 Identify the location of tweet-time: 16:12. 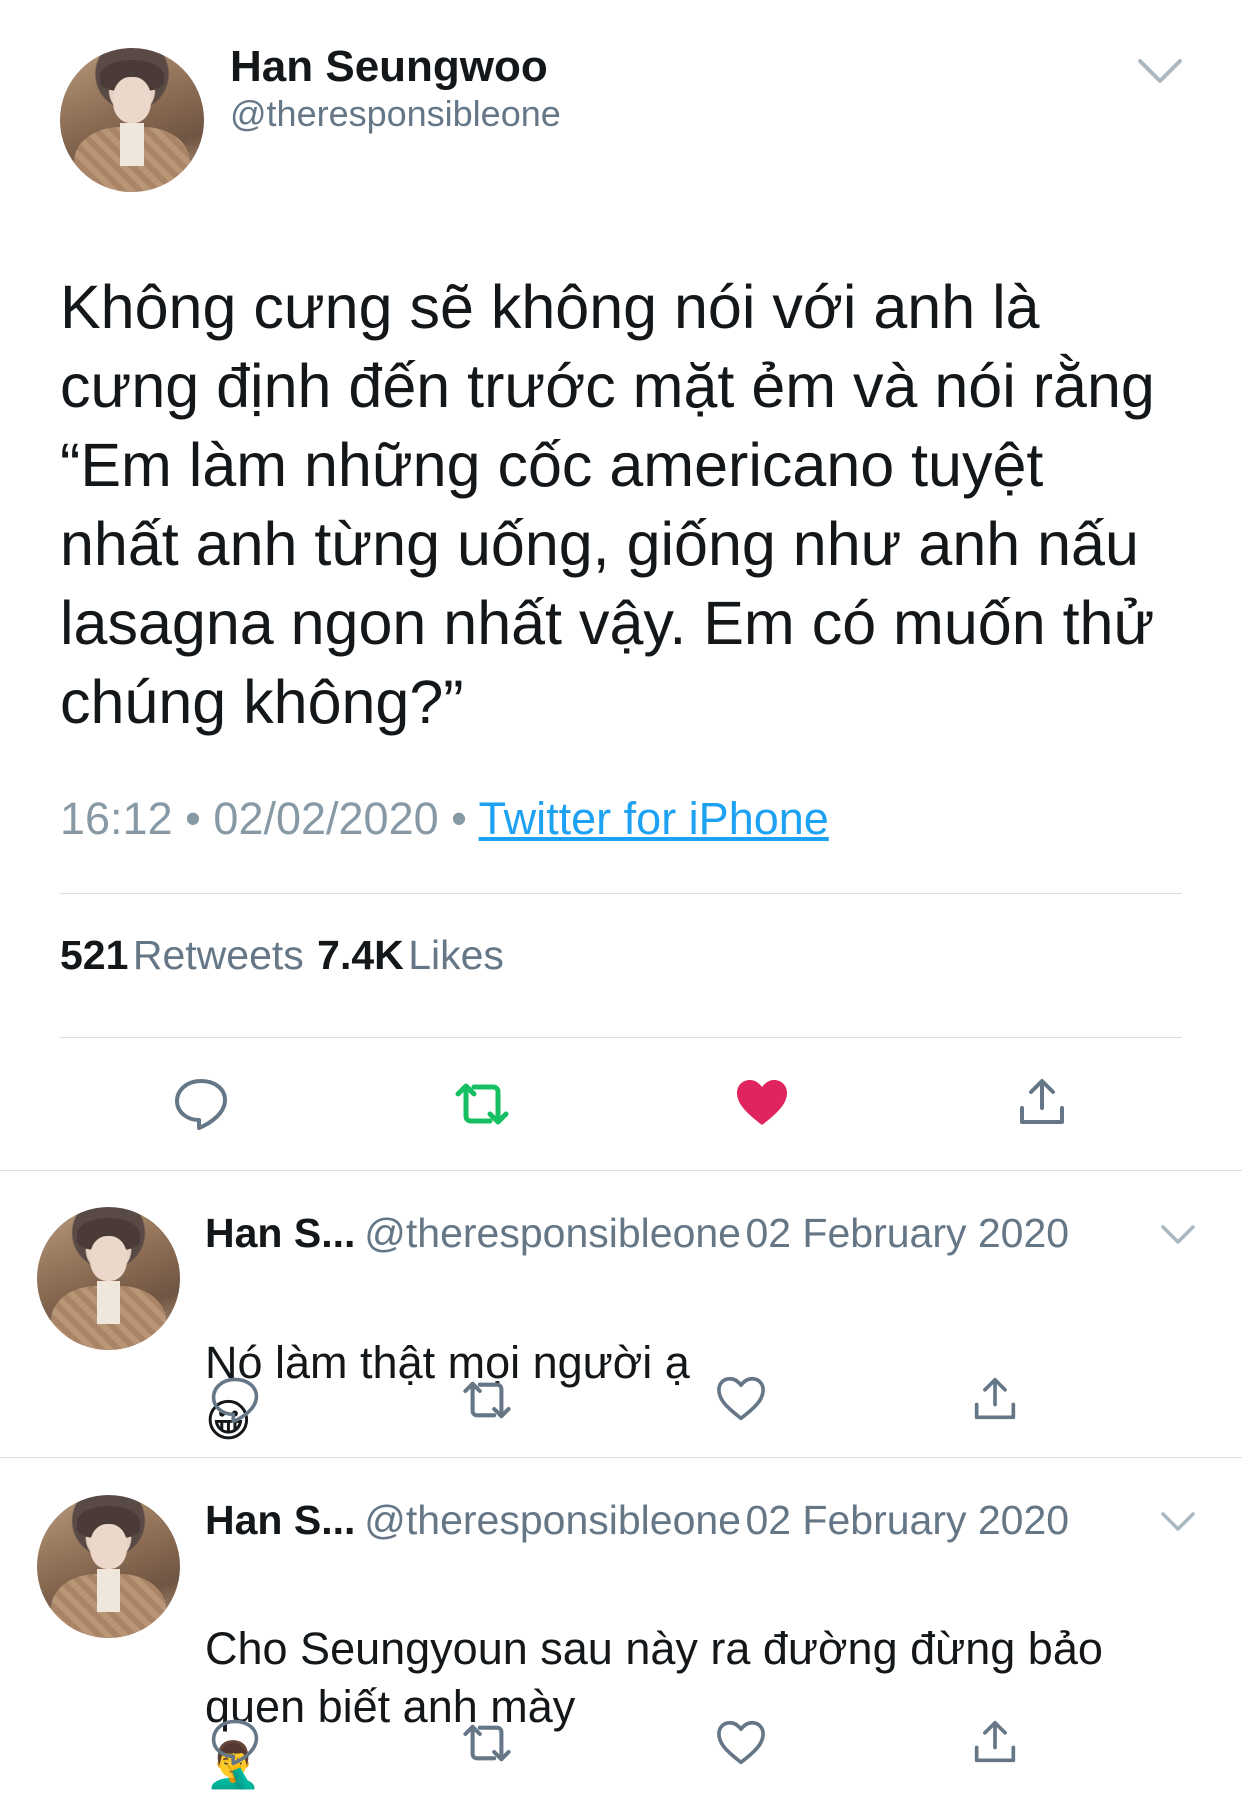
(116, 818).